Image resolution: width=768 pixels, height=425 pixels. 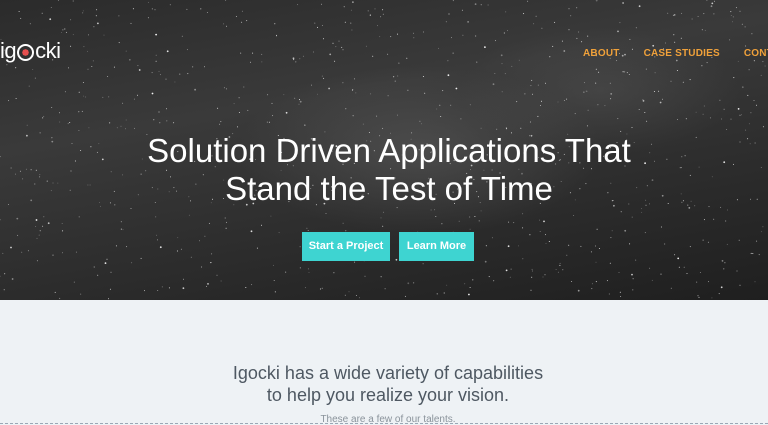 I want to click on logo-text-suffix: cki, so click(x=48, y=50).